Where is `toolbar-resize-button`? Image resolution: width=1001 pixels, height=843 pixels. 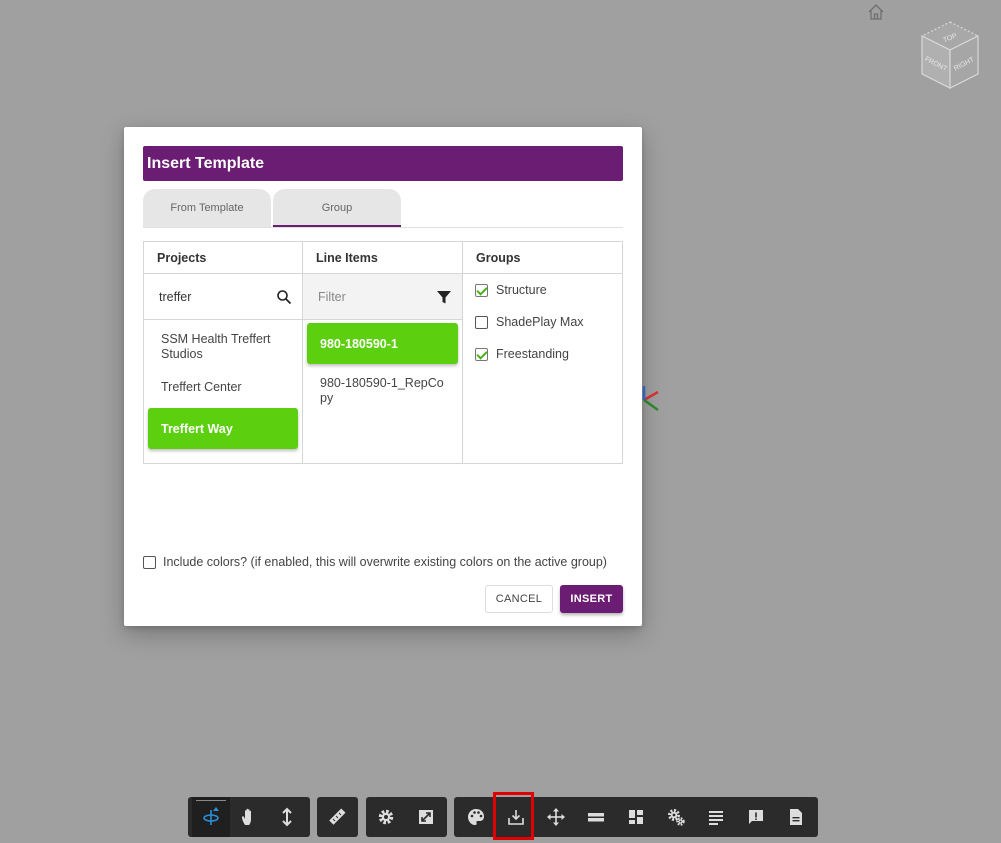
toolbar-resize-button is located at coordinates (426, 817).